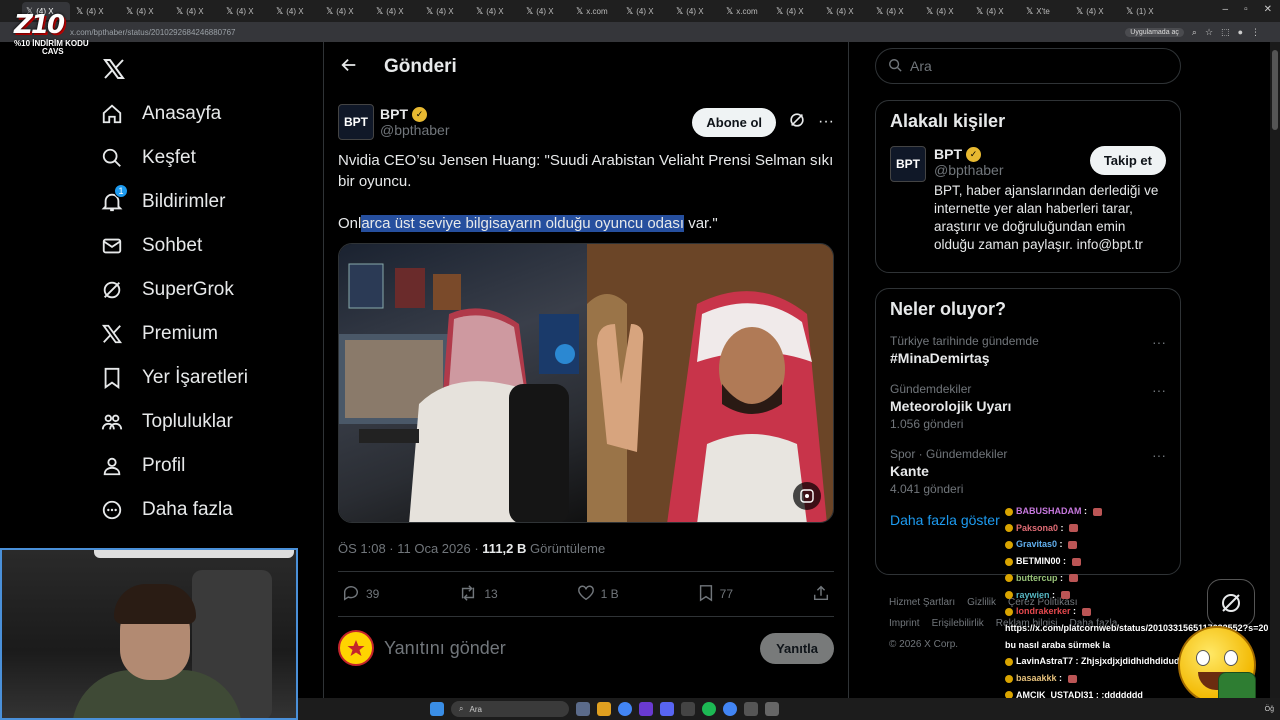 The width and height of the screenshot is (1280, 720). What do you see at coordinates (1146, 11) in the screenshot?
I see `browser-tab: 𝕏 (1) X` at bounding box center [1146, 11].